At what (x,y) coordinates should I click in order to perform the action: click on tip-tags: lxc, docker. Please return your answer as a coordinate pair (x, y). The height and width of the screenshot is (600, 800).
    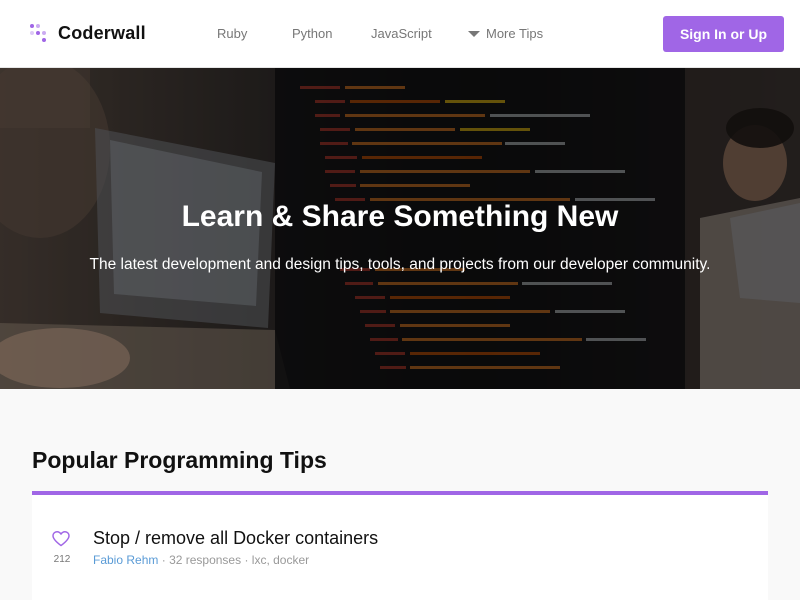
    Looking at the image, I should click on (280, 560).